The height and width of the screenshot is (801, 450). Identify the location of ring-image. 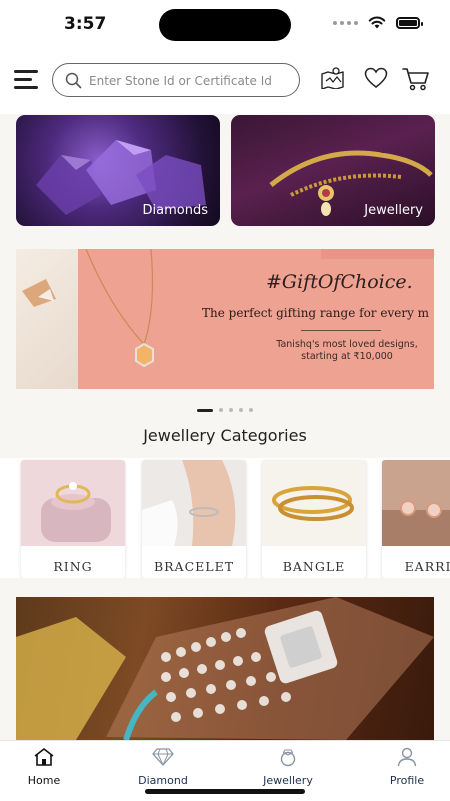
(73, 503).